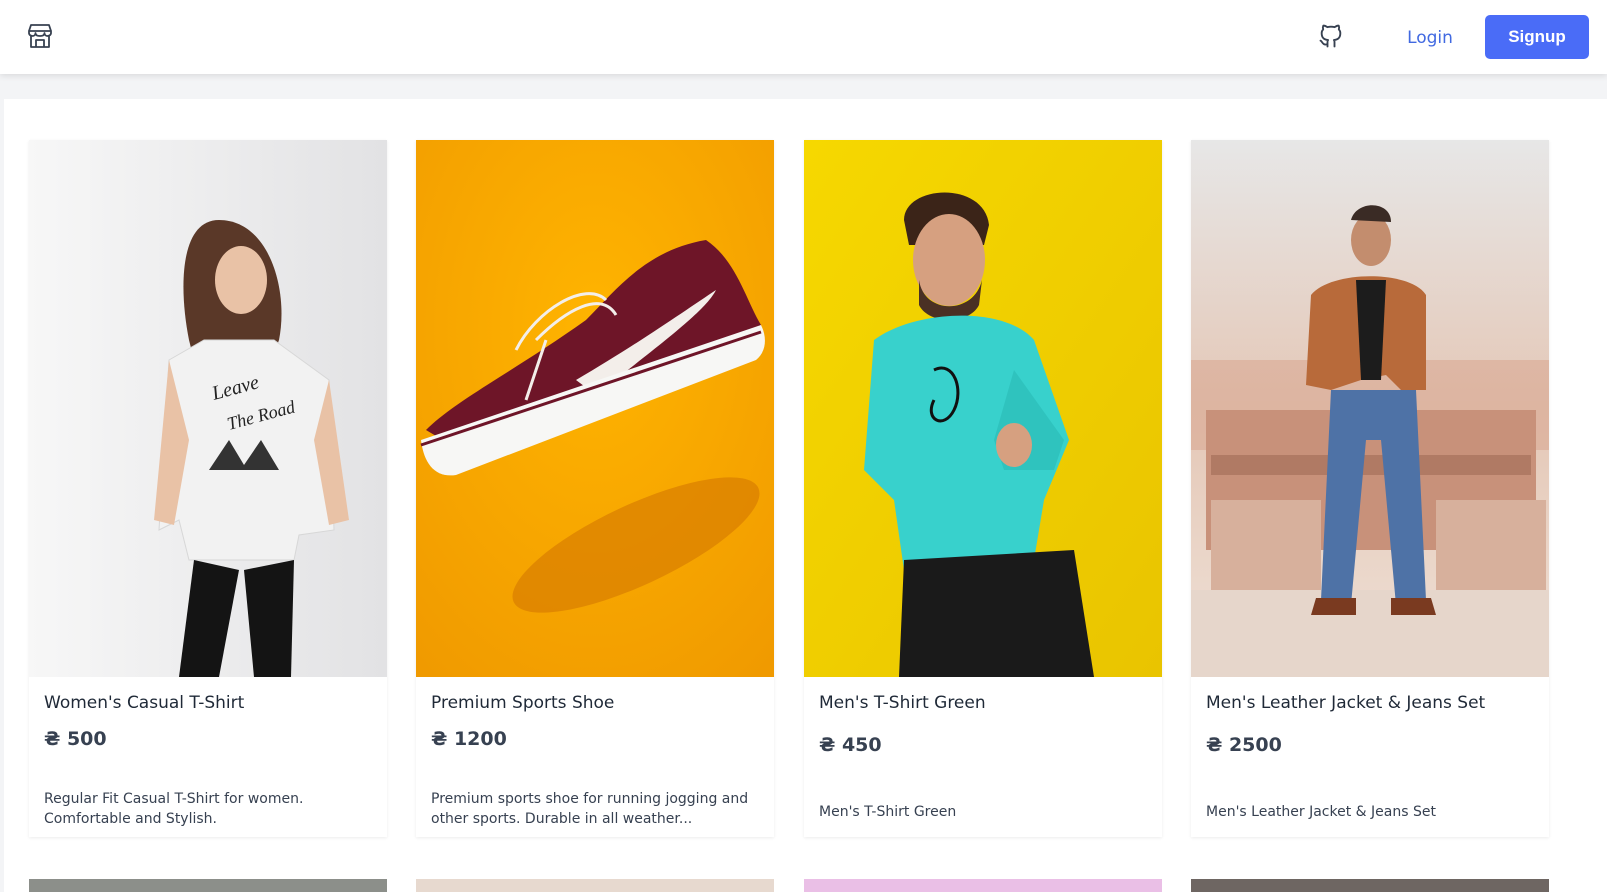 The height and width of the screenshot is (892, 1607). Describe the element at coordinates (850, 745) in the screenshot. I see `product-price: ₴ 450` at that location.